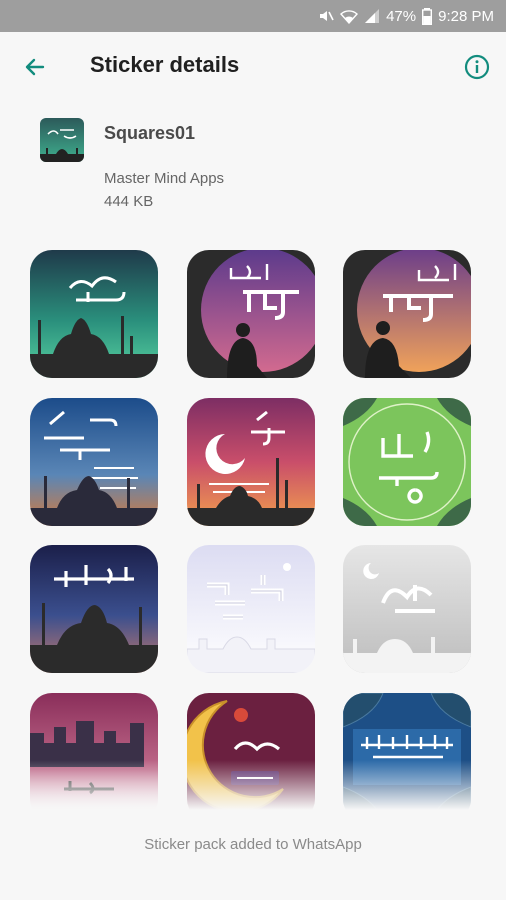 The height and width of the screenshot is (900, 506). I want to click on clock-time: 9:28 PM, so click(466, 16).